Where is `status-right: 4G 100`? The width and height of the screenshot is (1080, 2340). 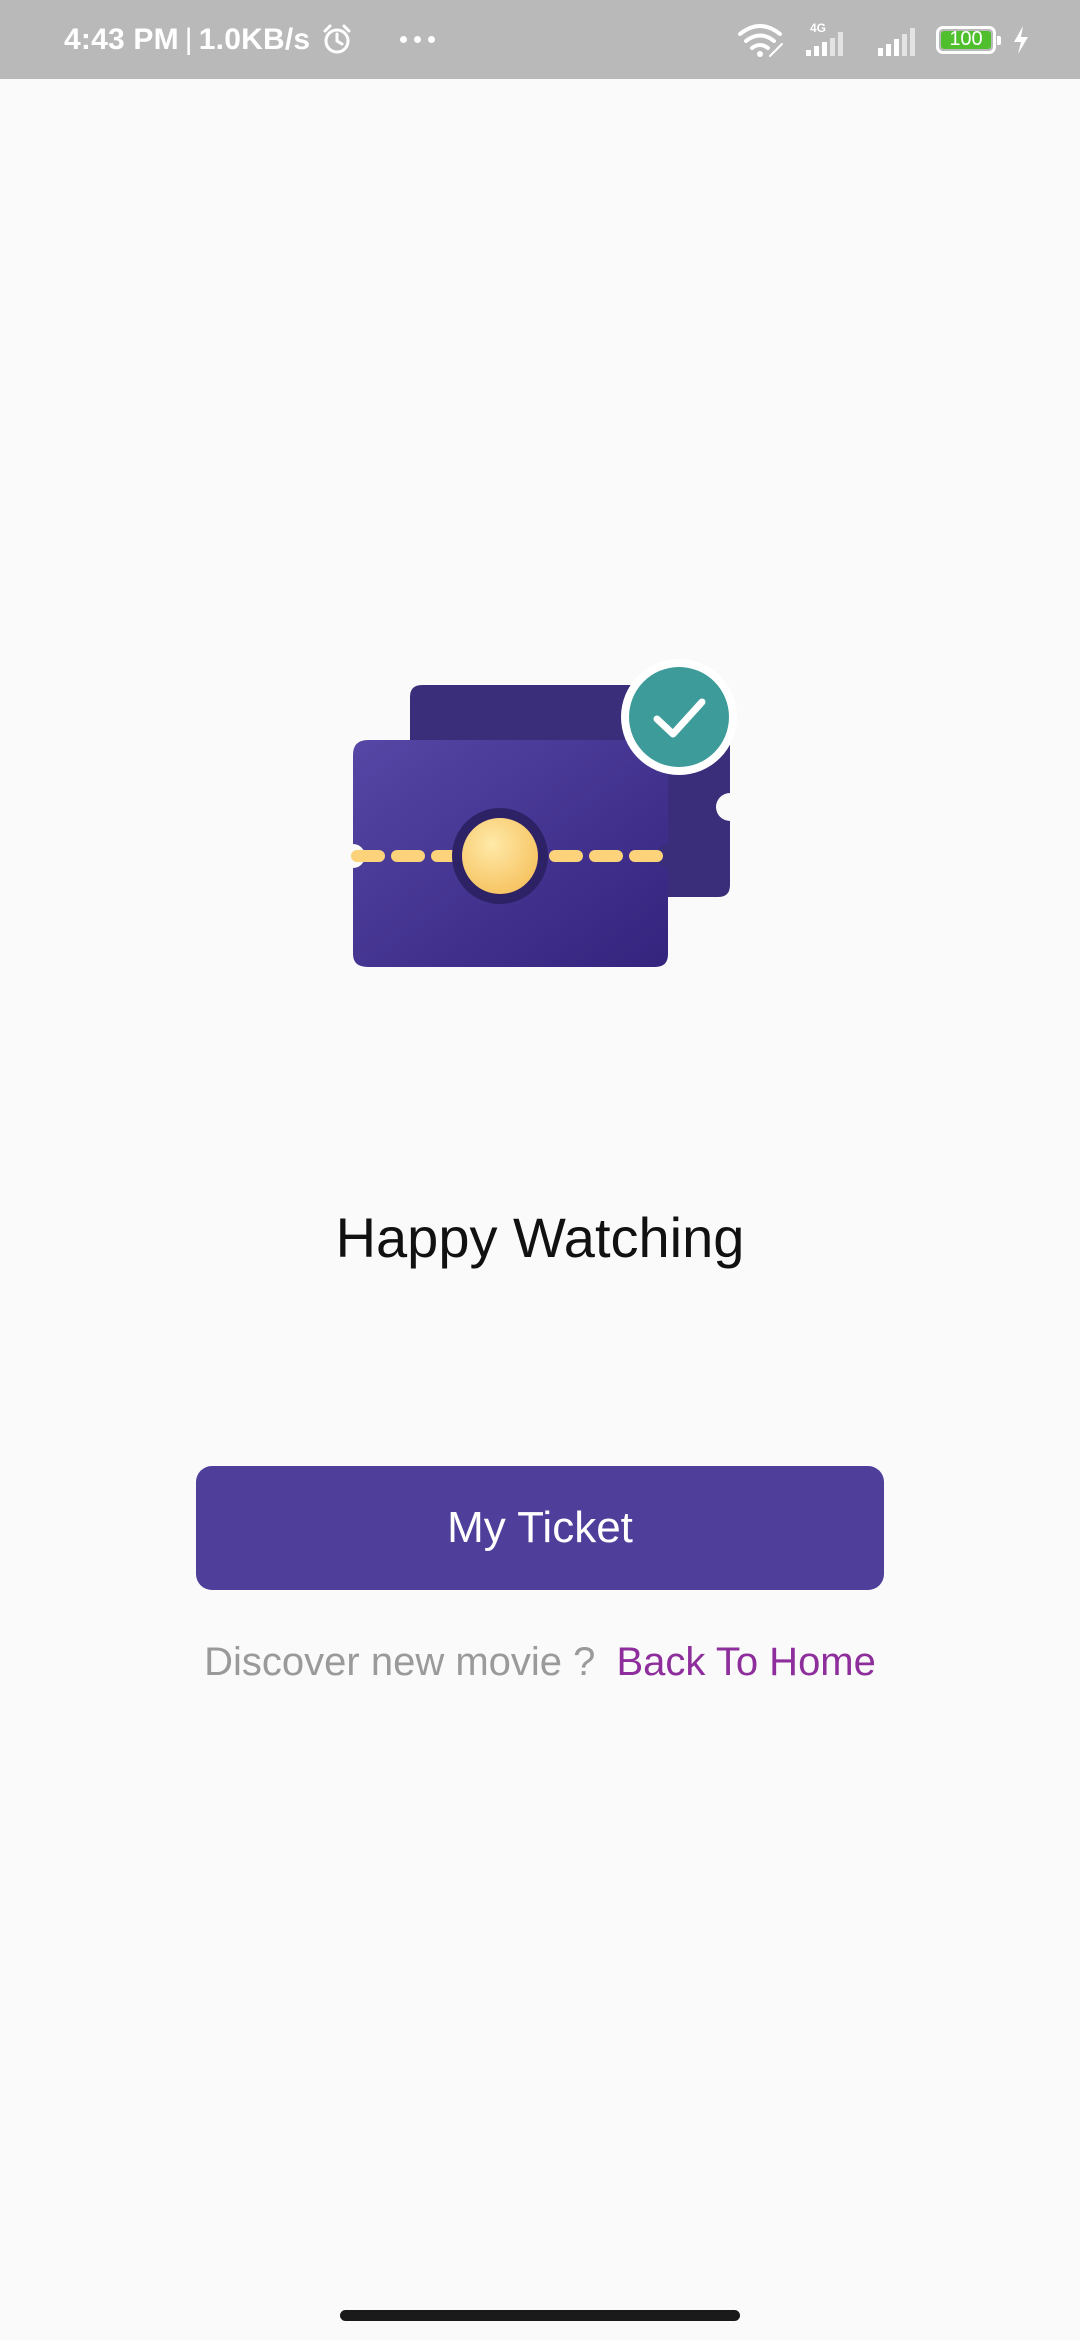 status-right: 4G 100 is located at coordinates (883, 39).